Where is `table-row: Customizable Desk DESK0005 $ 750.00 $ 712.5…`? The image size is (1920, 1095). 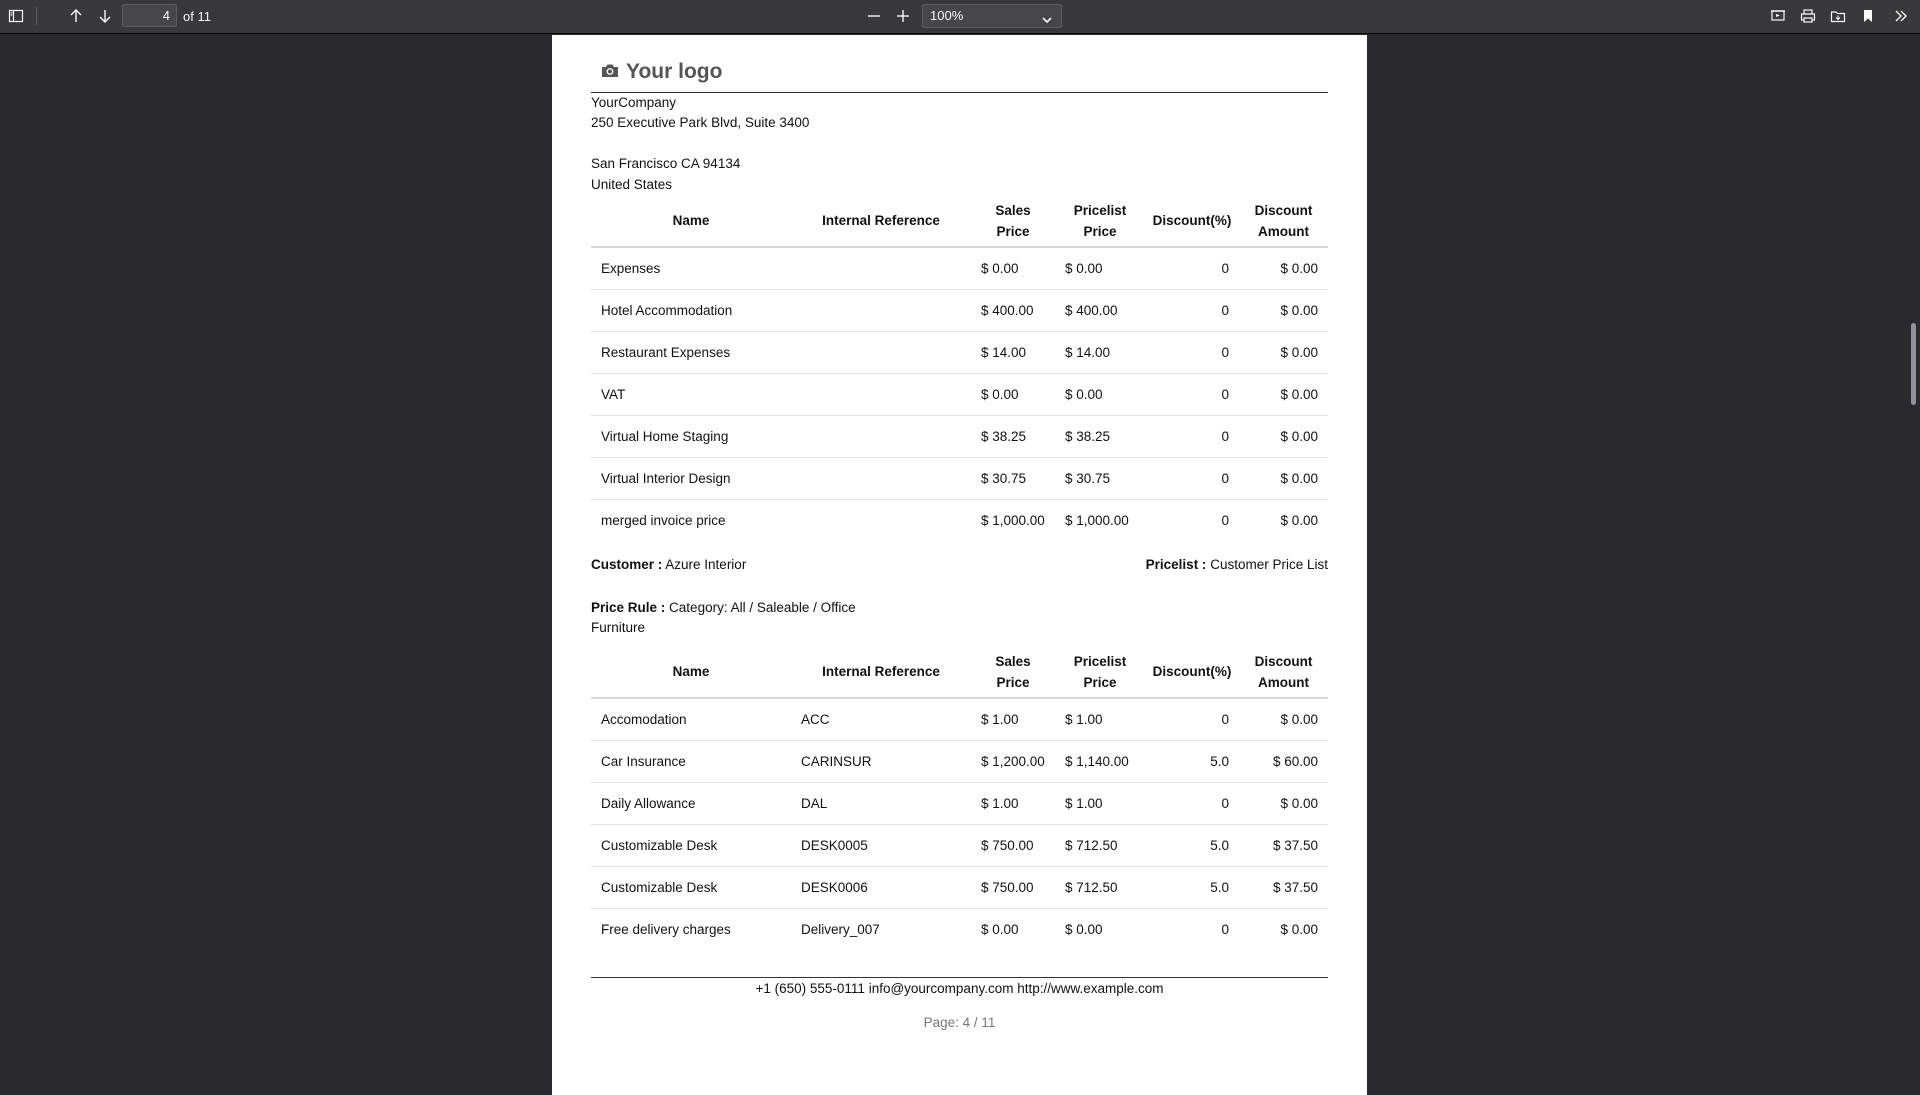 table-row: Customizable Desk DESK0005 $ 750.00 $ 712.5… is located at coordinates (959, 845).